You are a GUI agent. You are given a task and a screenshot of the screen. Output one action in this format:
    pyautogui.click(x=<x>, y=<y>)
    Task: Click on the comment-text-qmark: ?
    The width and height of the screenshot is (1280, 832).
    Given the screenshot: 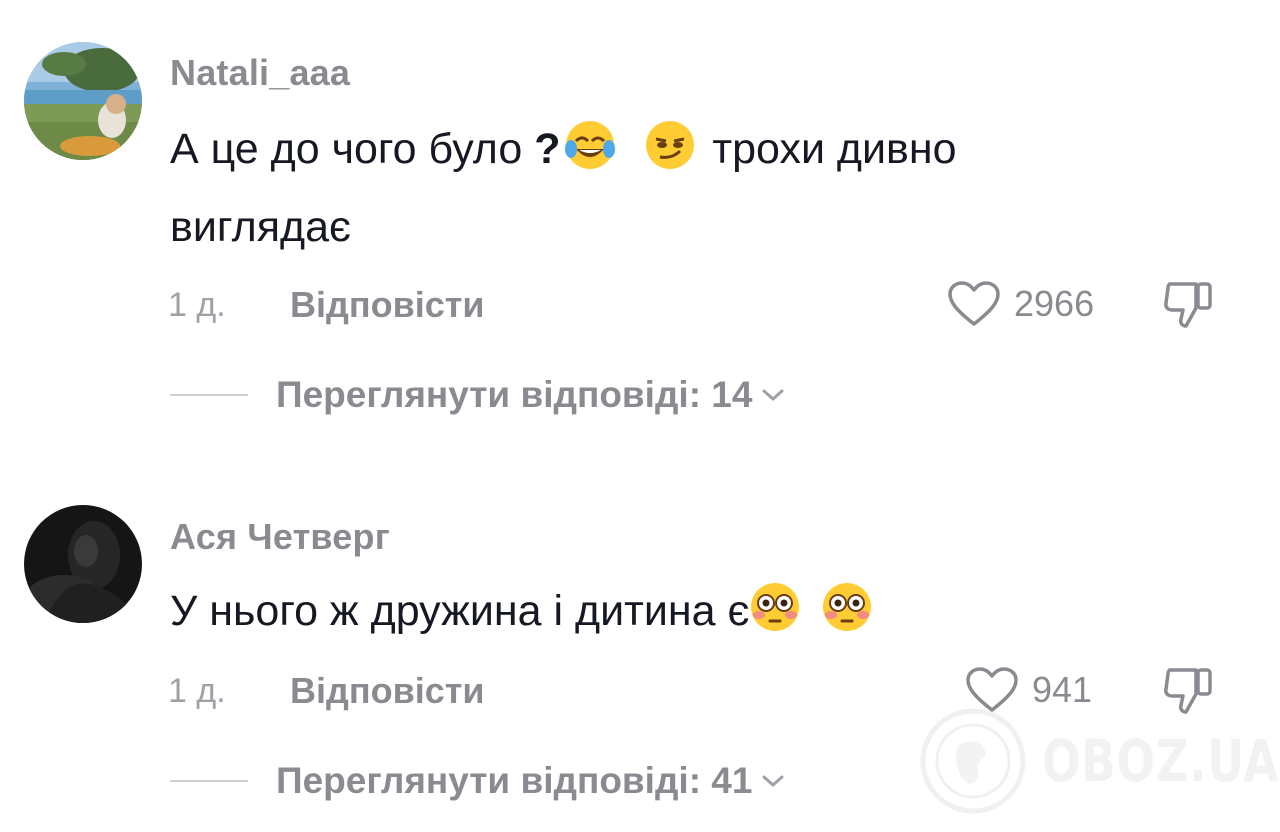 What is the action you would take?
    pyautogui.click(x=547, y=149)
    